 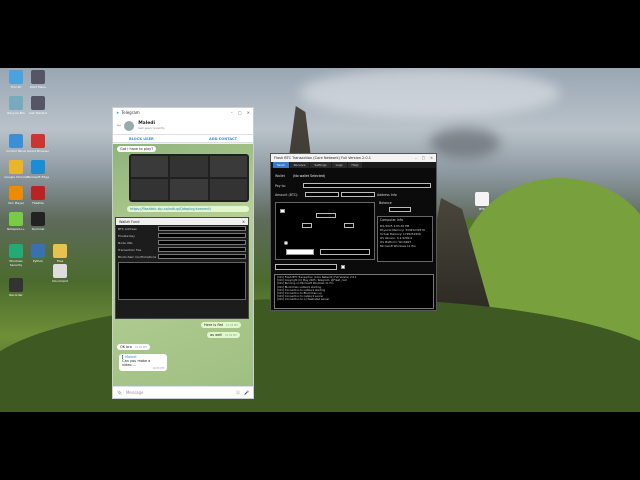 I want to click on image-message, so click(x=189, y=178).